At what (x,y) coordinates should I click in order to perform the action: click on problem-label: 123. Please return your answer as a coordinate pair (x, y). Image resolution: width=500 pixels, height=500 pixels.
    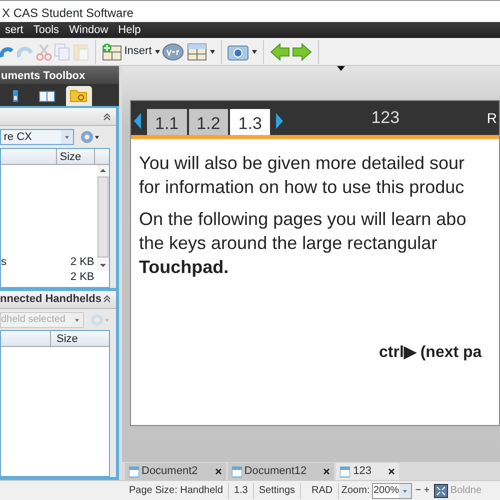
    Looking at the image, I should click on (385, 118).